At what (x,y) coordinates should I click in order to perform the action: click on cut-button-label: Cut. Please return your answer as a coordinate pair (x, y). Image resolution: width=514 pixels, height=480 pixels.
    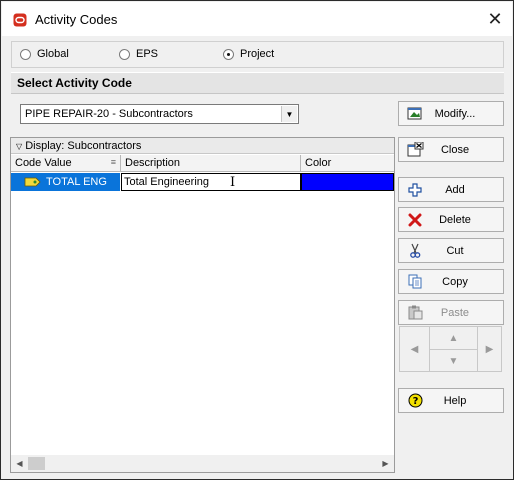
    Looking at the image, I should click on (455, 250).